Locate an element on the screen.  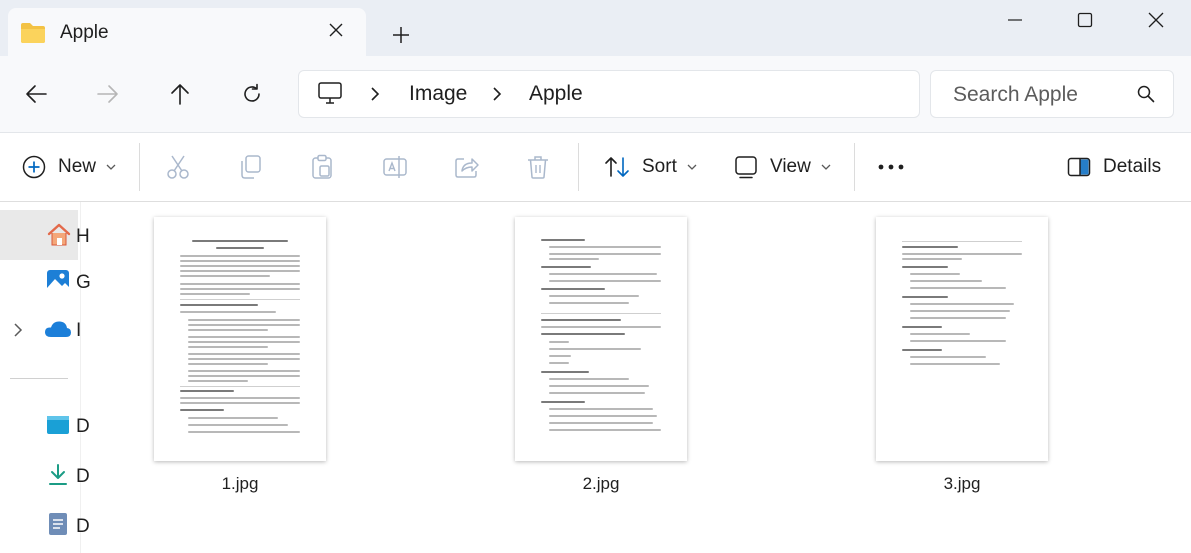
rename-button is located at coordinates (395, 167).